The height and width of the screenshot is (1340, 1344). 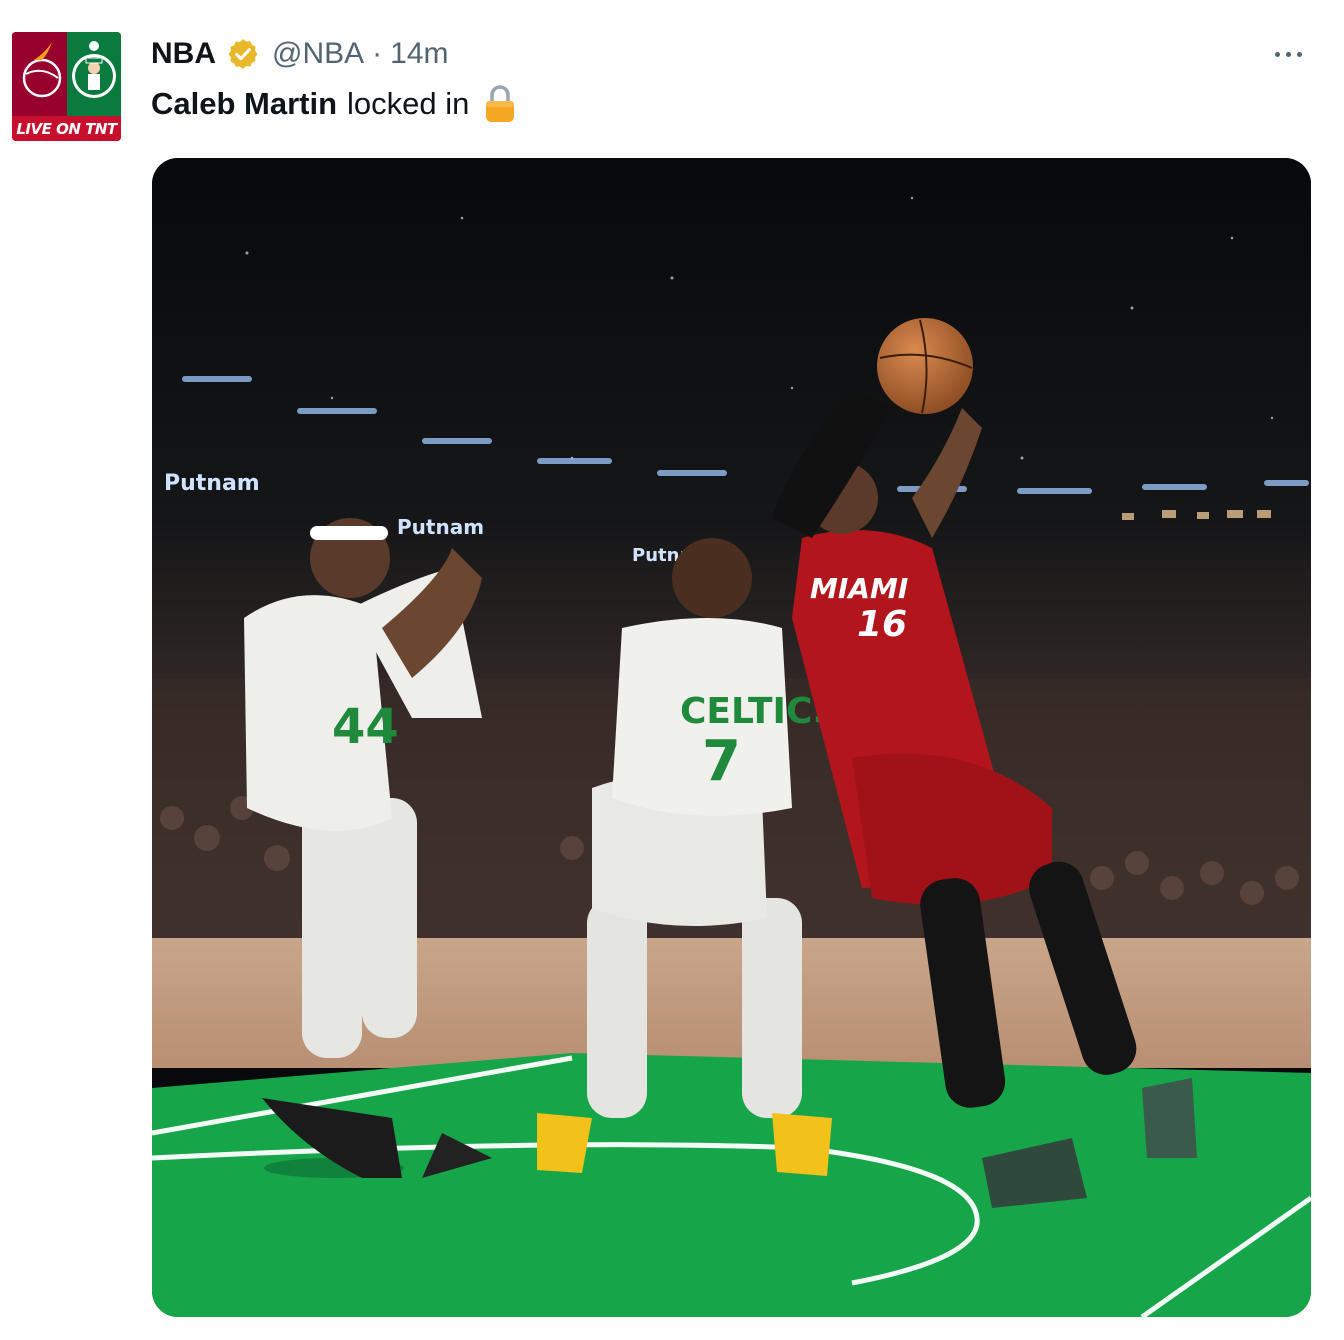 What do you see at coordinates (1277, 54) in the screenshot?
I see `more-options-icon` at bounding box center [1277, 54].